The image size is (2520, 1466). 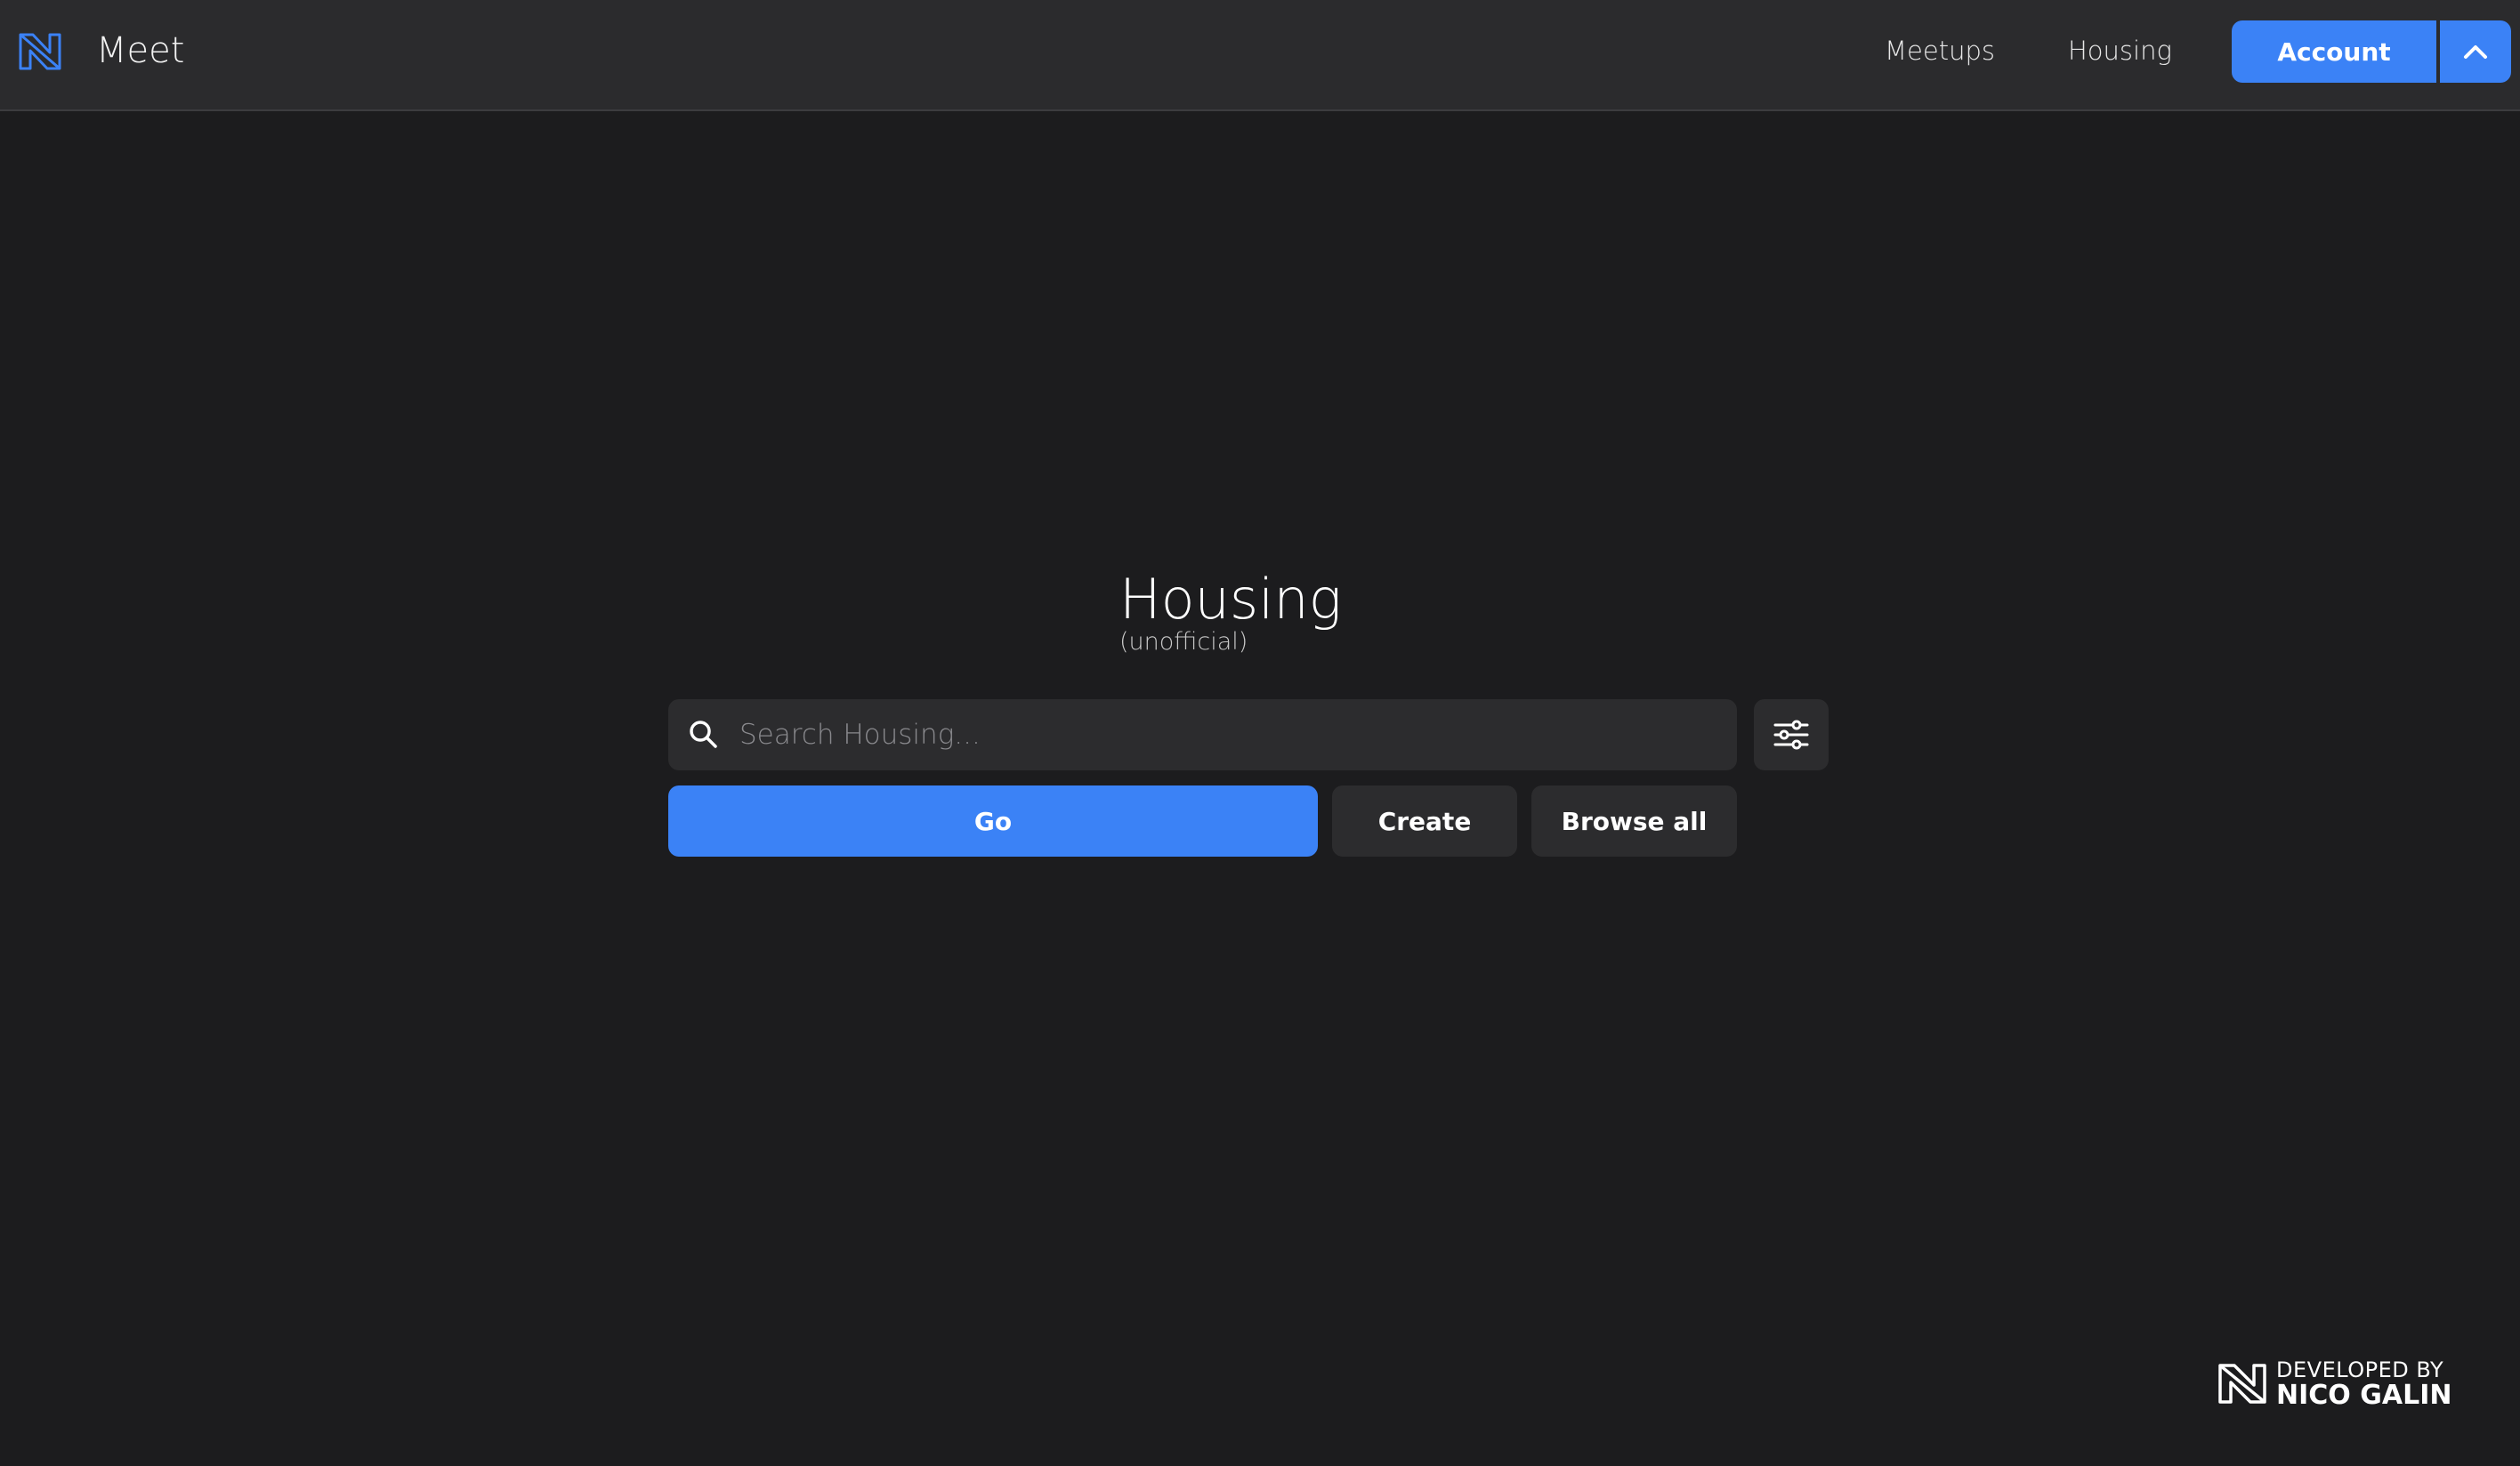 I want to click on search-input, so click(x=1228, y=734).